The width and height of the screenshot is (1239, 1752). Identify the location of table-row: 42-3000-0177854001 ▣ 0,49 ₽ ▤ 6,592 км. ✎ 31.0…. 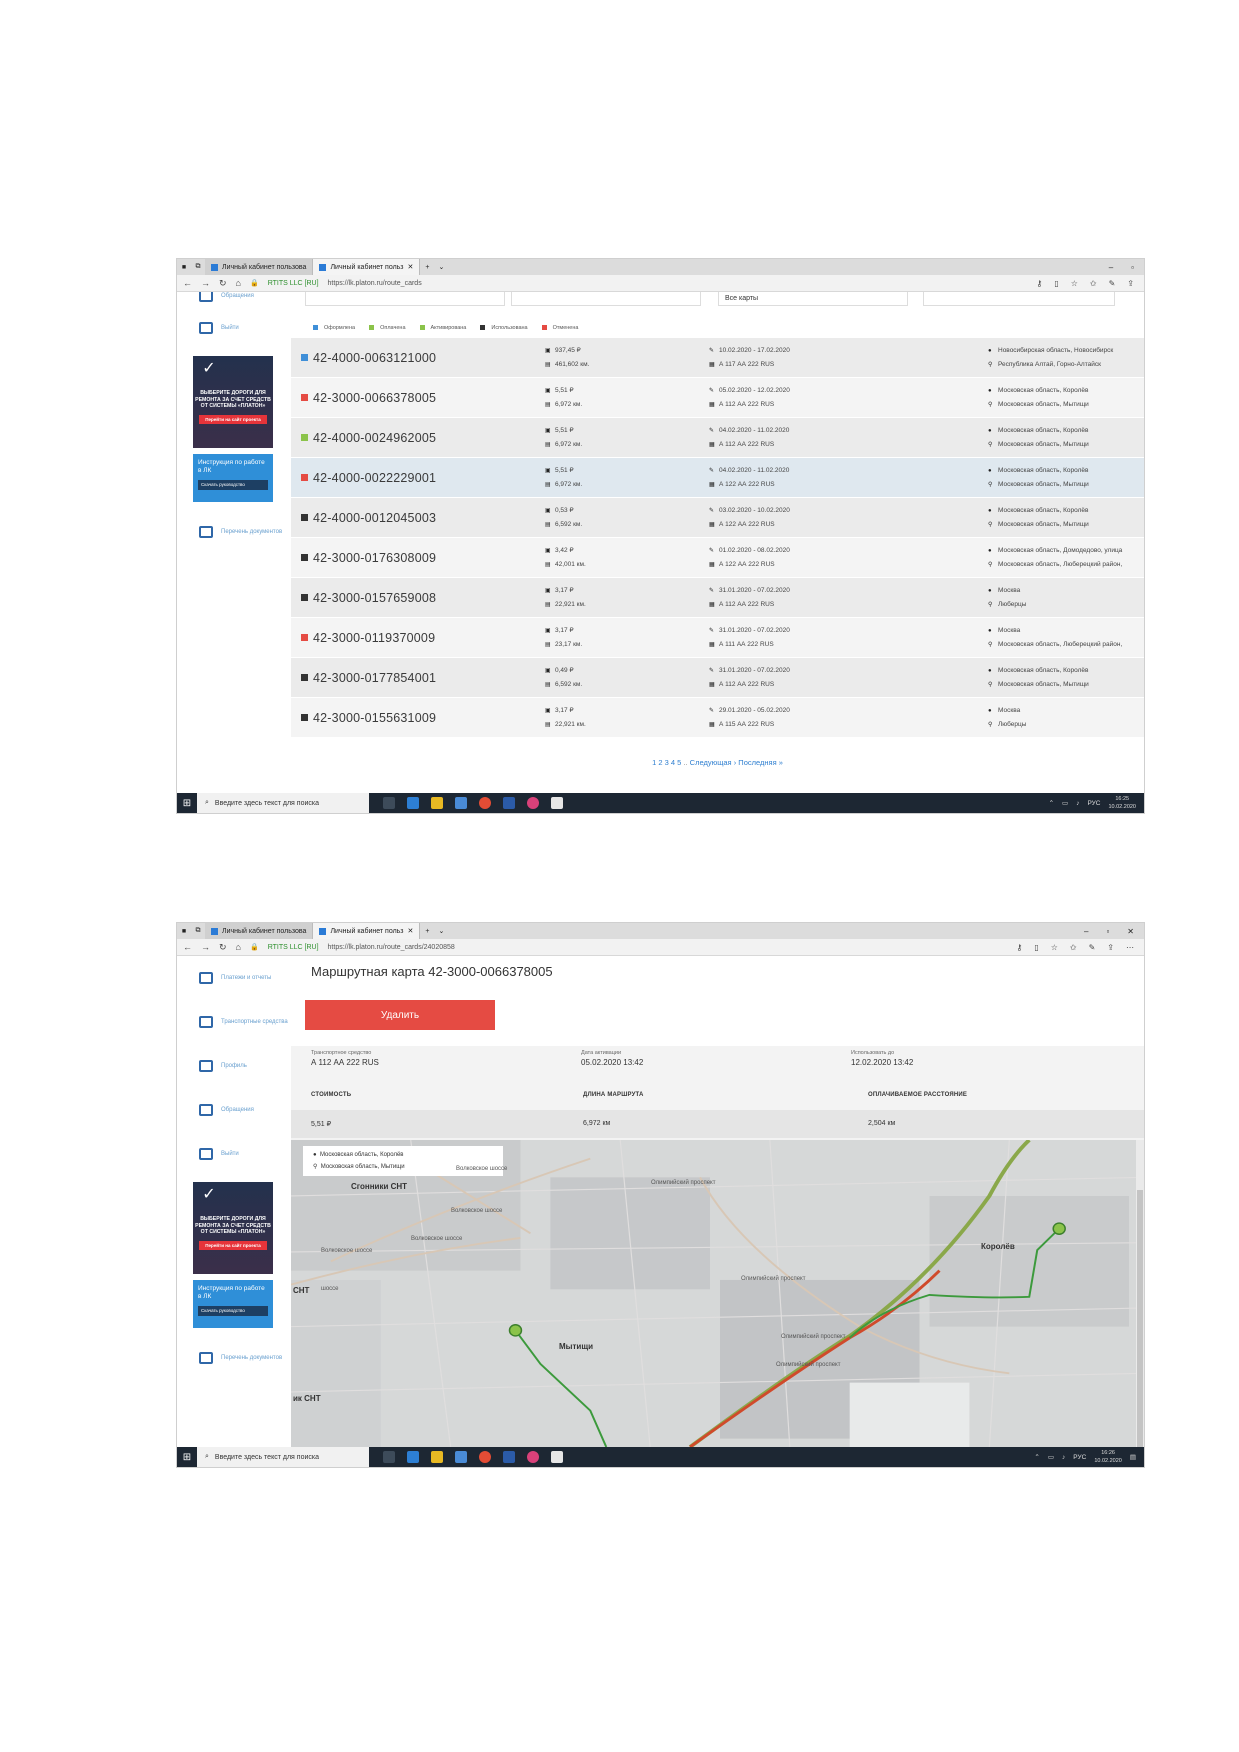
(717, 678).